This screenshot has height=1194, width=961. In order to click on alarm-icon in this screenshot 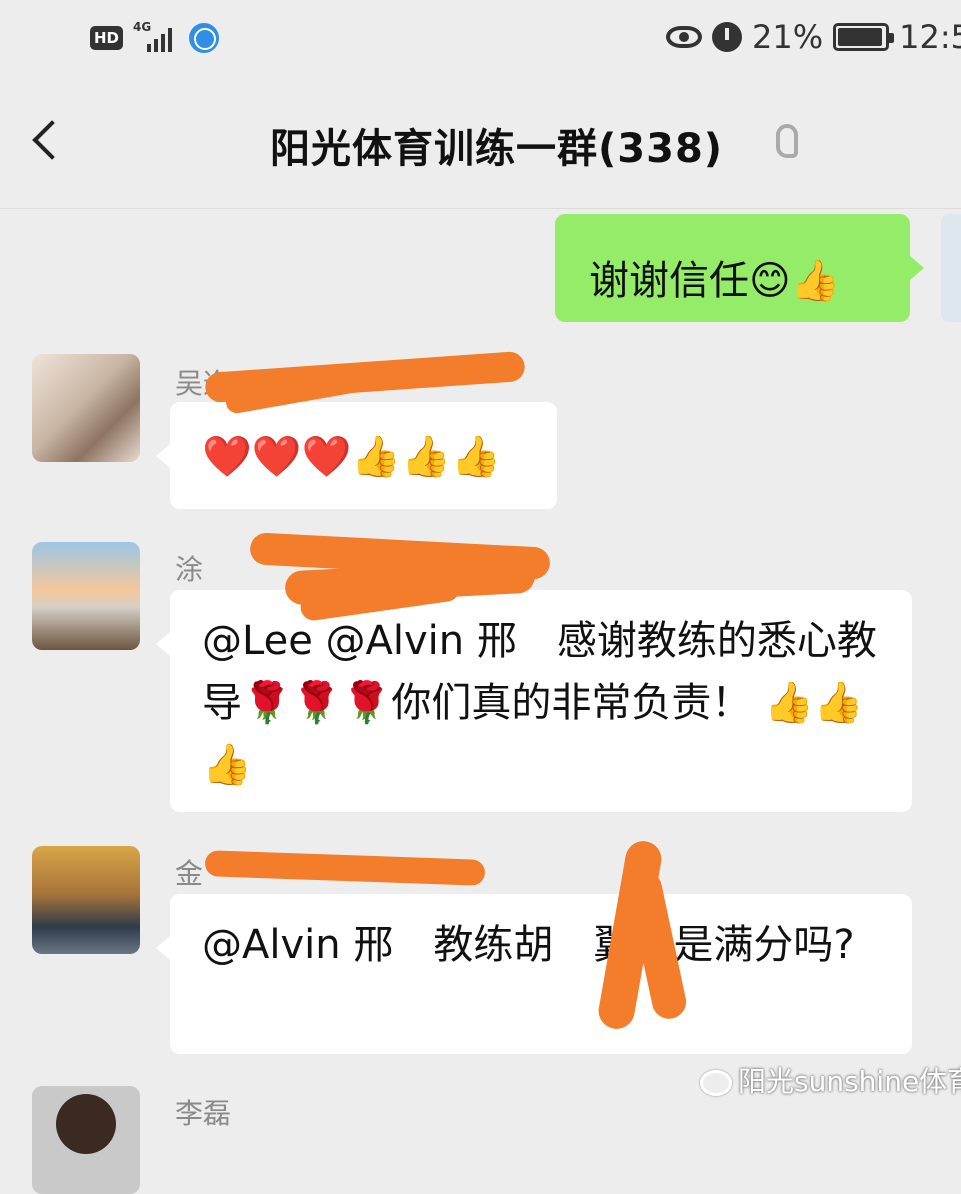, I will do `click(727, 37)`.